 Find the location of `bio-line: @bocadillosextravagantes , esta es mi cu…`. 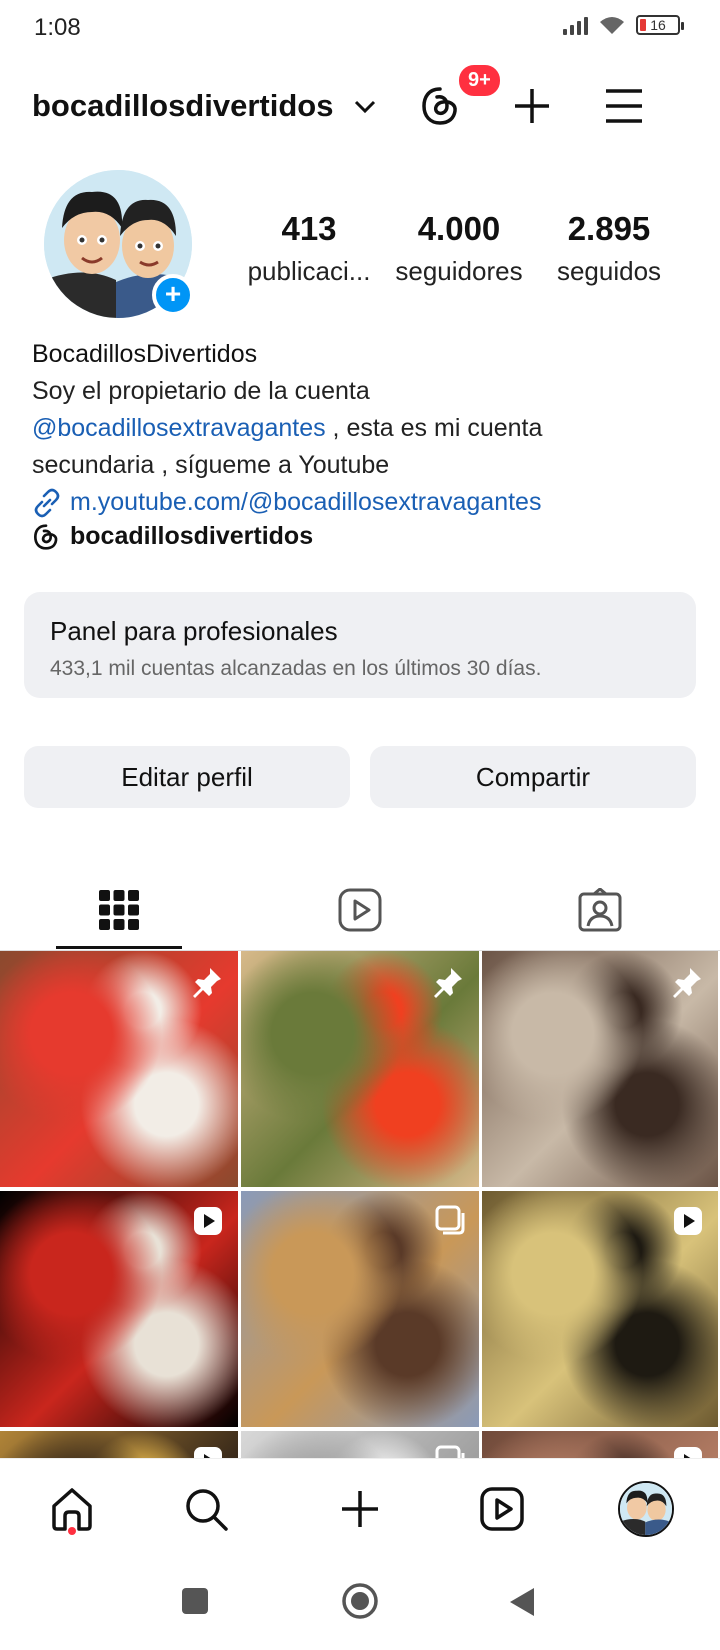

bio-line: @bocadillosextravagantes , esta es mi cu… is located at coordinates (362, 428).